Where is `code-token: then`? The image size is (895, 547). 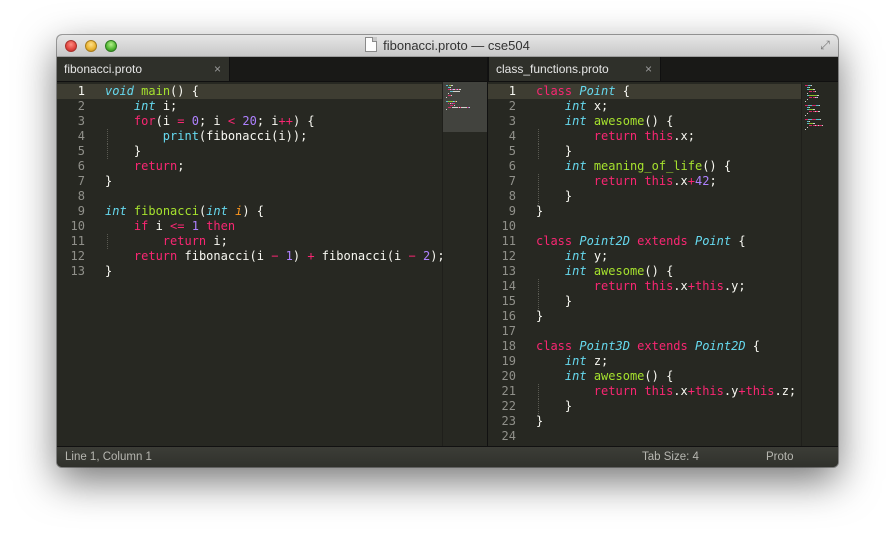
code-token: then is located at coordinates (221, 226).